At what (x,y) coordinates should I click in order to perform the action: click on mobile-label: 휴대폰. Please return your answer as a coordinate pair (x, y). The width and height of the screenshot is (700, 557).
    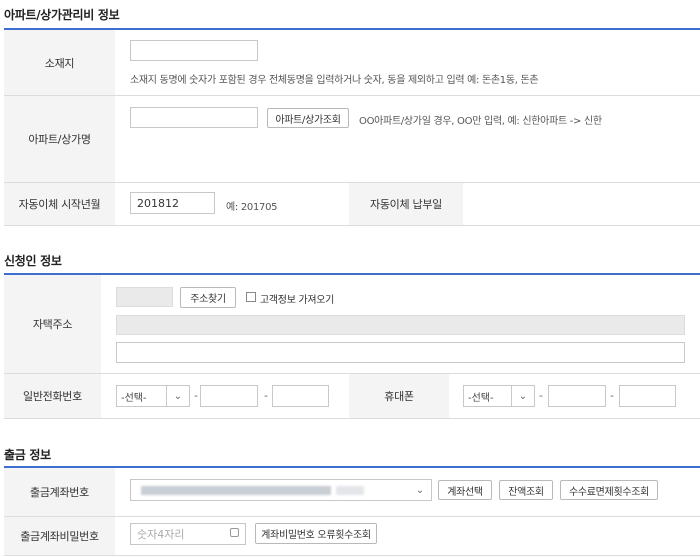
    Looking at the image, I should click on (399, 396).